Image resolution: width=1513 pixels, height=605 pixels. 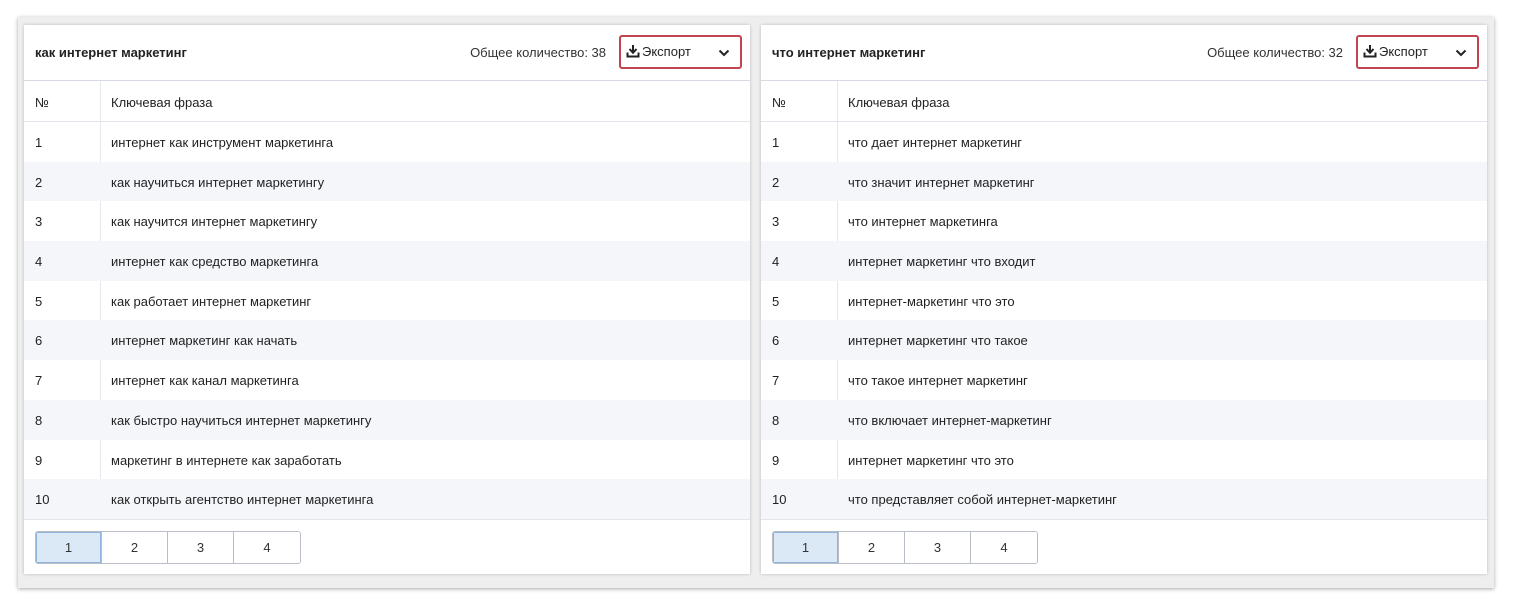 I want to click on table-row: 2 что значит интернет маркетинг, so click(x=1124, y=181).